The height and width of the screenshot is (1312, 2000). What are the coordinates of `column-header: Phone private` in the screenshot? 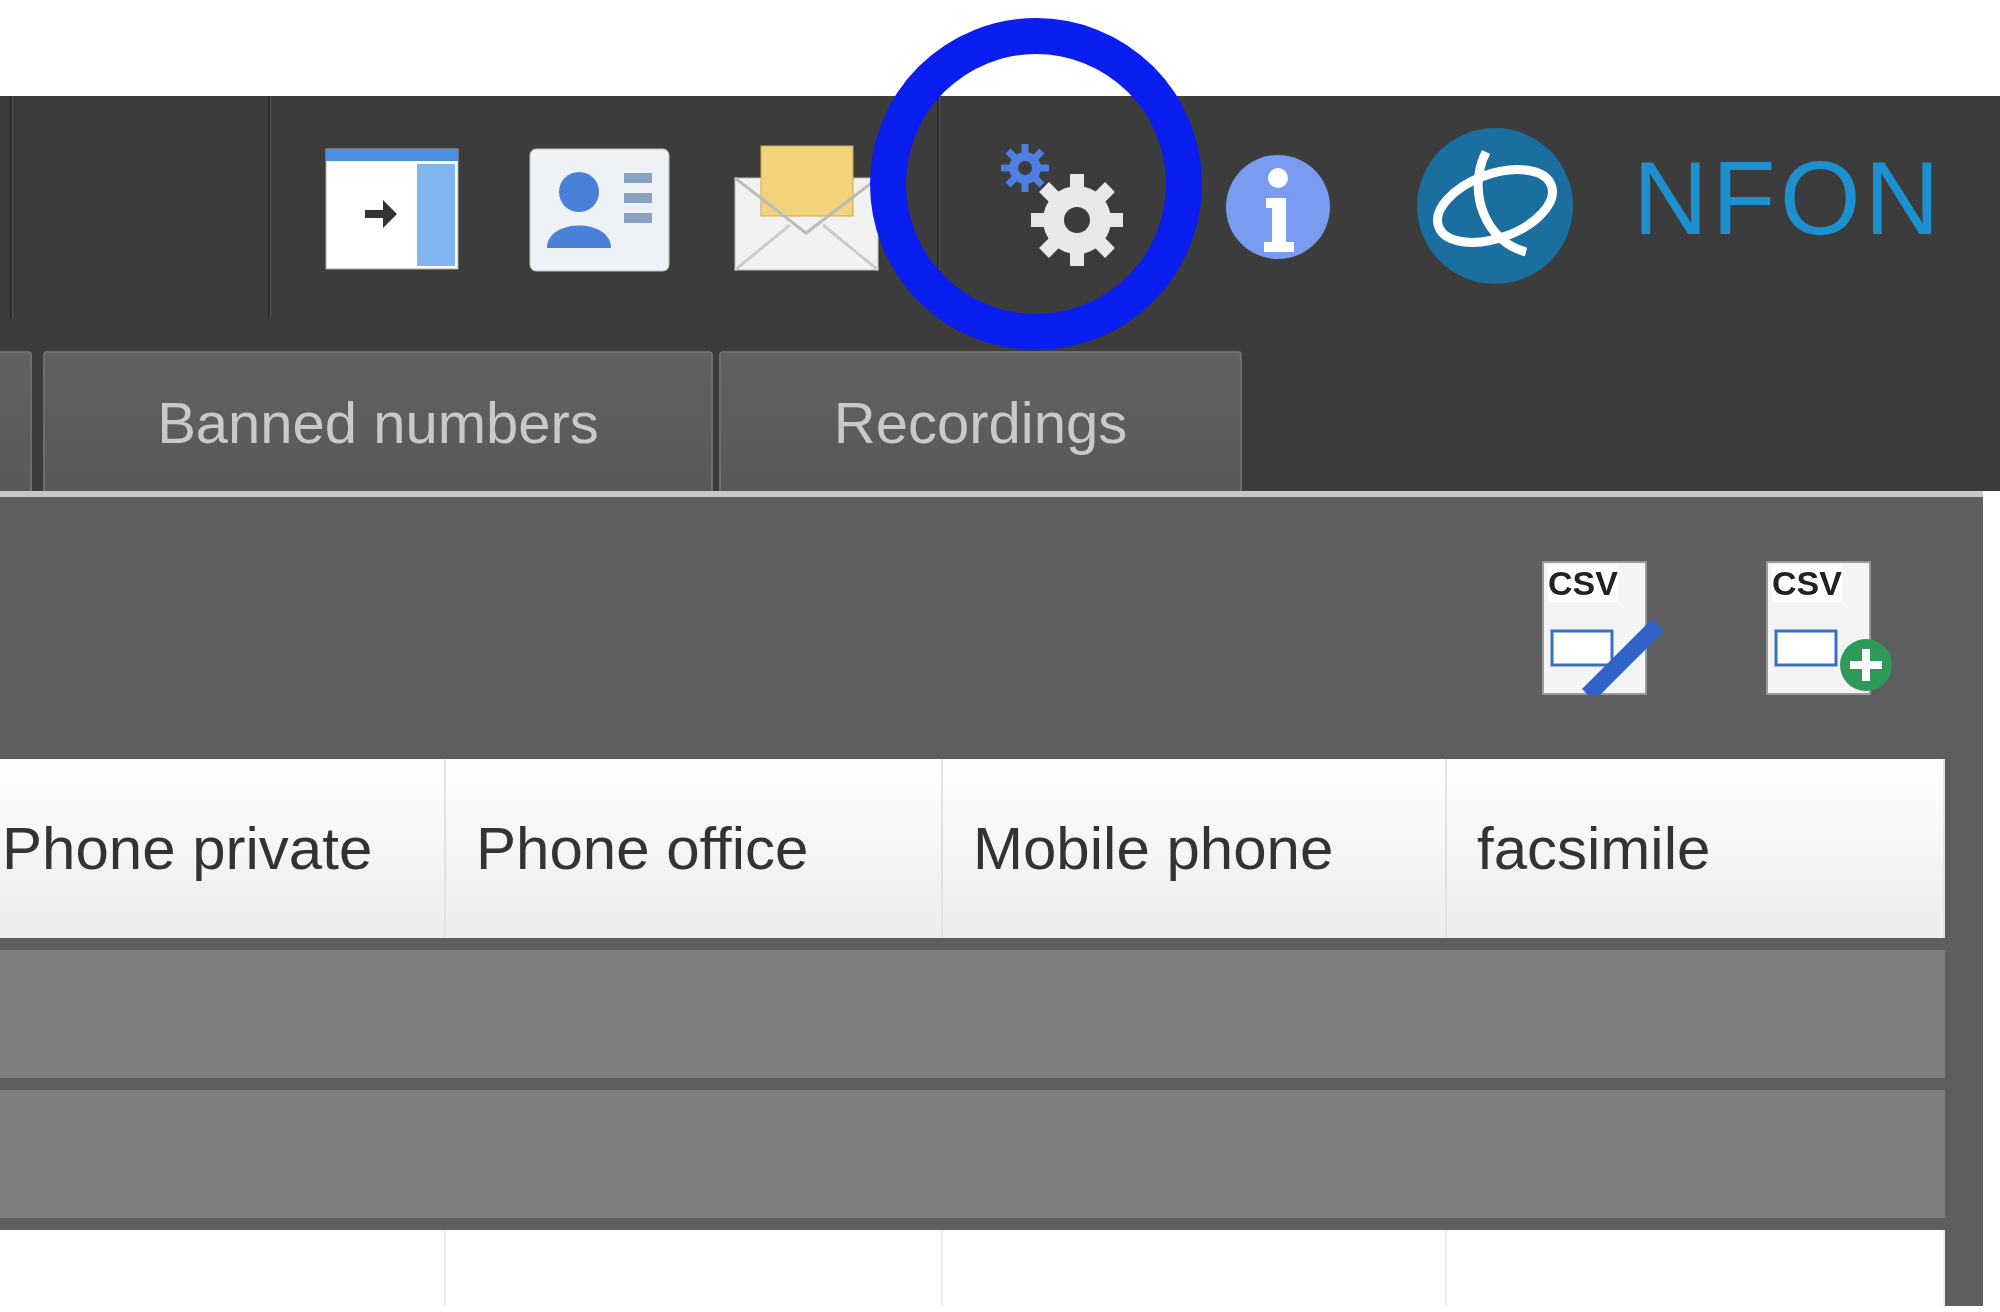 It's located at (223, 848).